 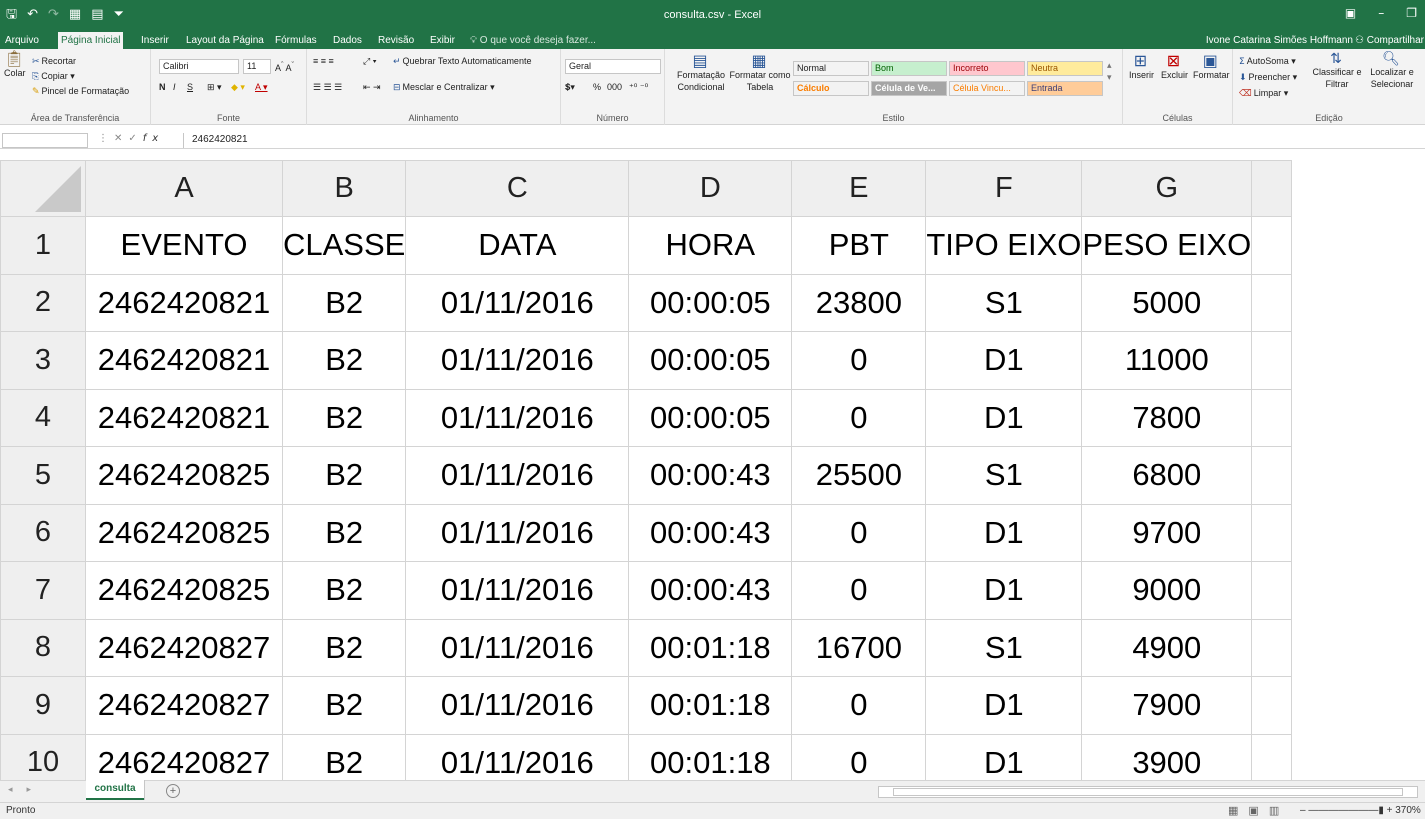 What do you see at coordinates (162, 87) in the screenshot?
I see `bold-button: N` at bounding box center [162, 87].